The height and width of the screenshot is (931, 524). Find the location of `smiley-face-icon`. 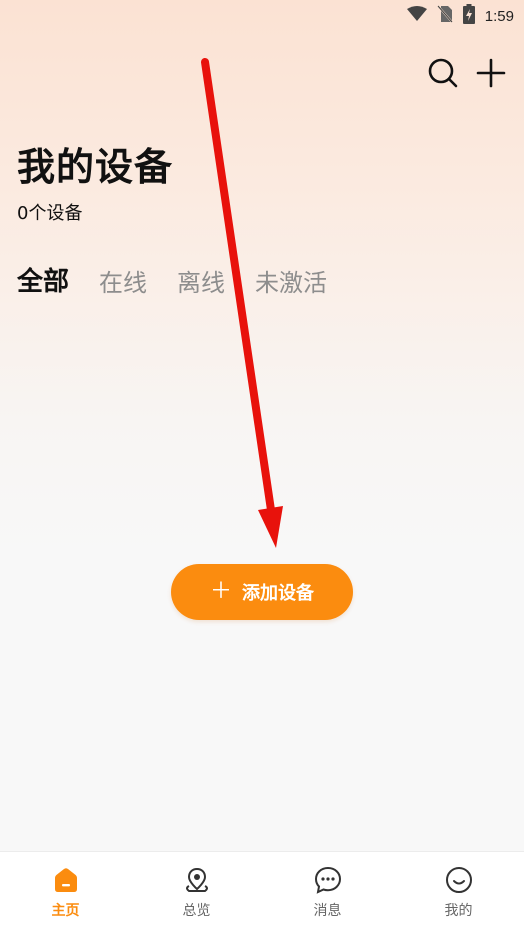

smiley-face-icon is located at coordinates (459, 880).